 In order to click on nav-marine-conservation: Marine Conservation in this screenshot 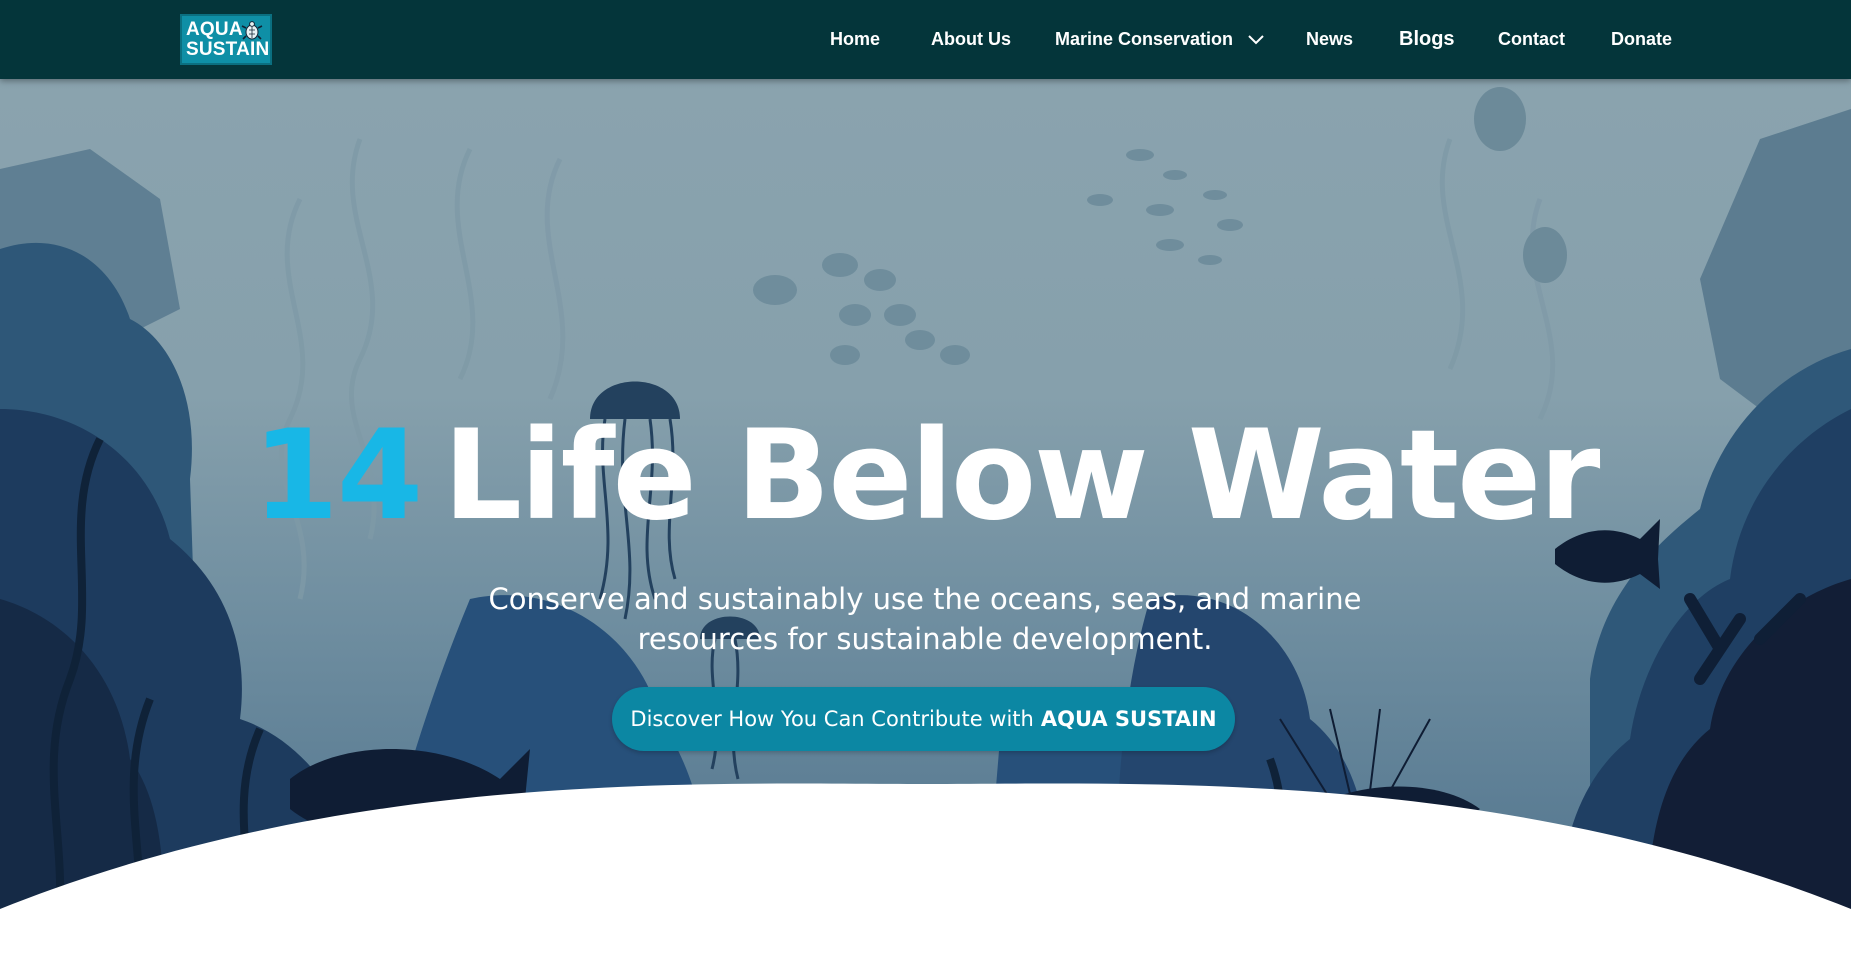, I will do `click(1160, 39)`.